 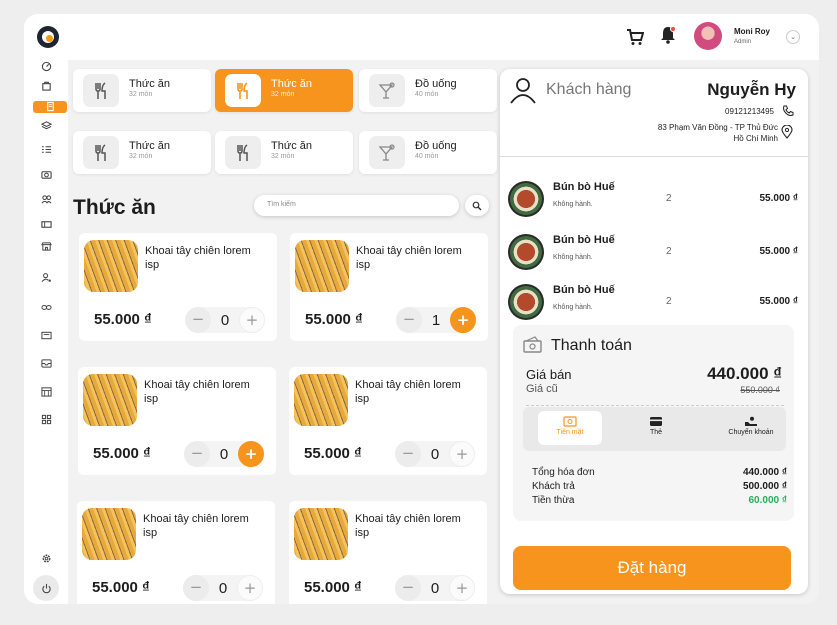 I want to click on paid-row: Khách trả 500.000 ₫, so click(x=661, y=486).